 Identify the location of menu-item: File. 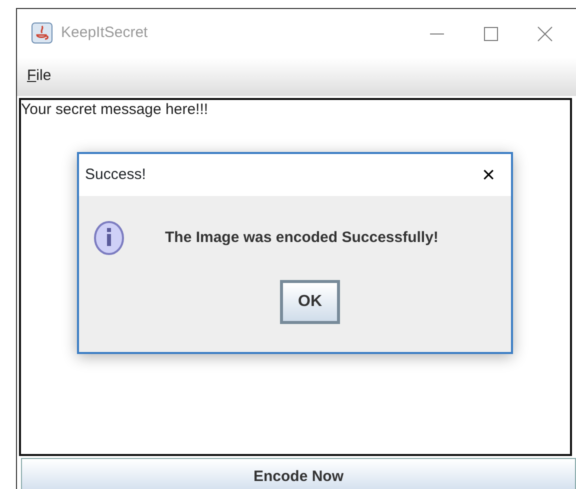
(39, 76).